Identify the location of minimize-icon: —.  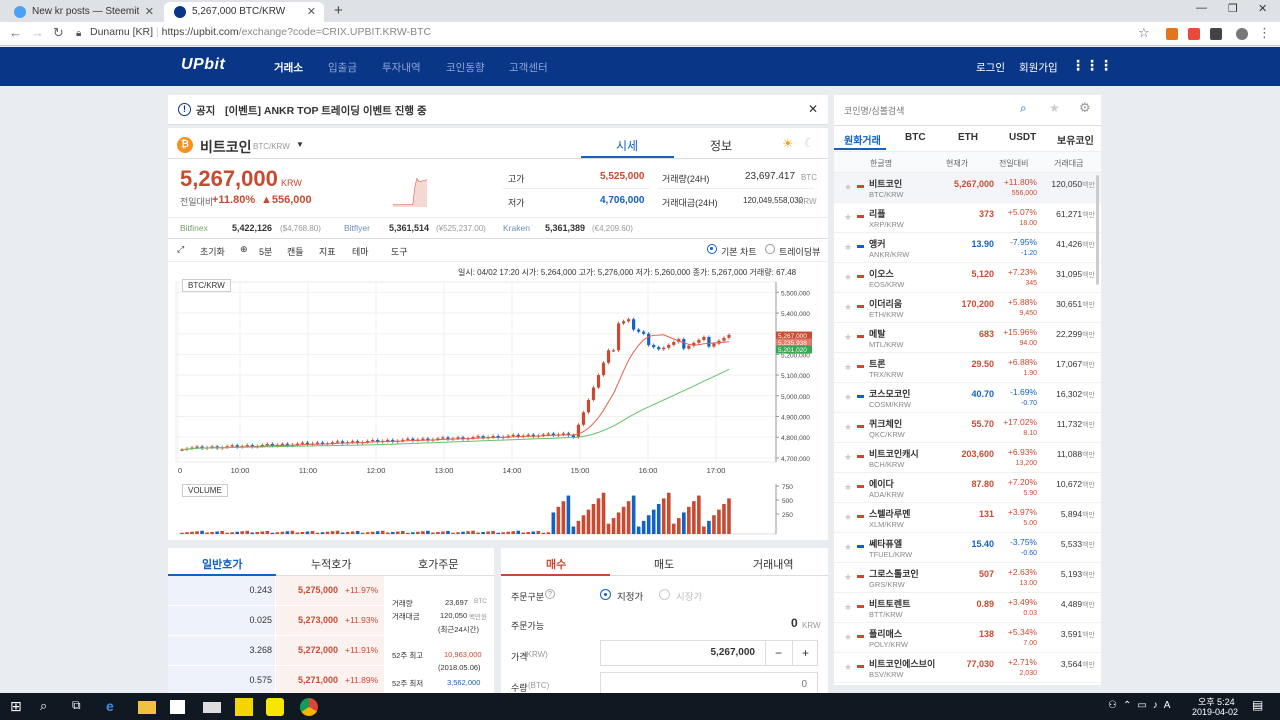
(1201, 8).